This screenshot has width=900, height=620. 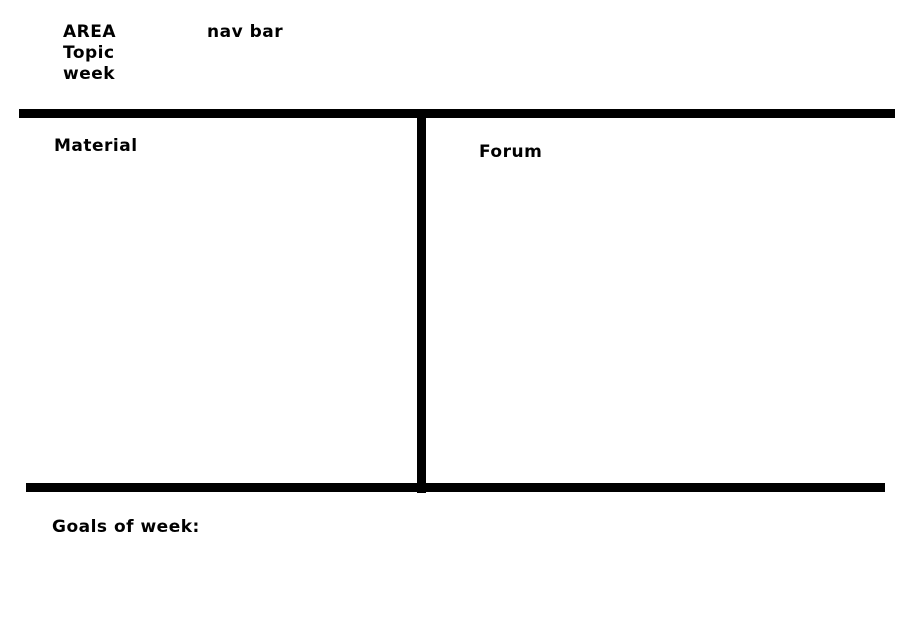 What do you see at coordinates (457, 113) in the screenshot?
I see `header-divider` at bounding box center [457, 113].